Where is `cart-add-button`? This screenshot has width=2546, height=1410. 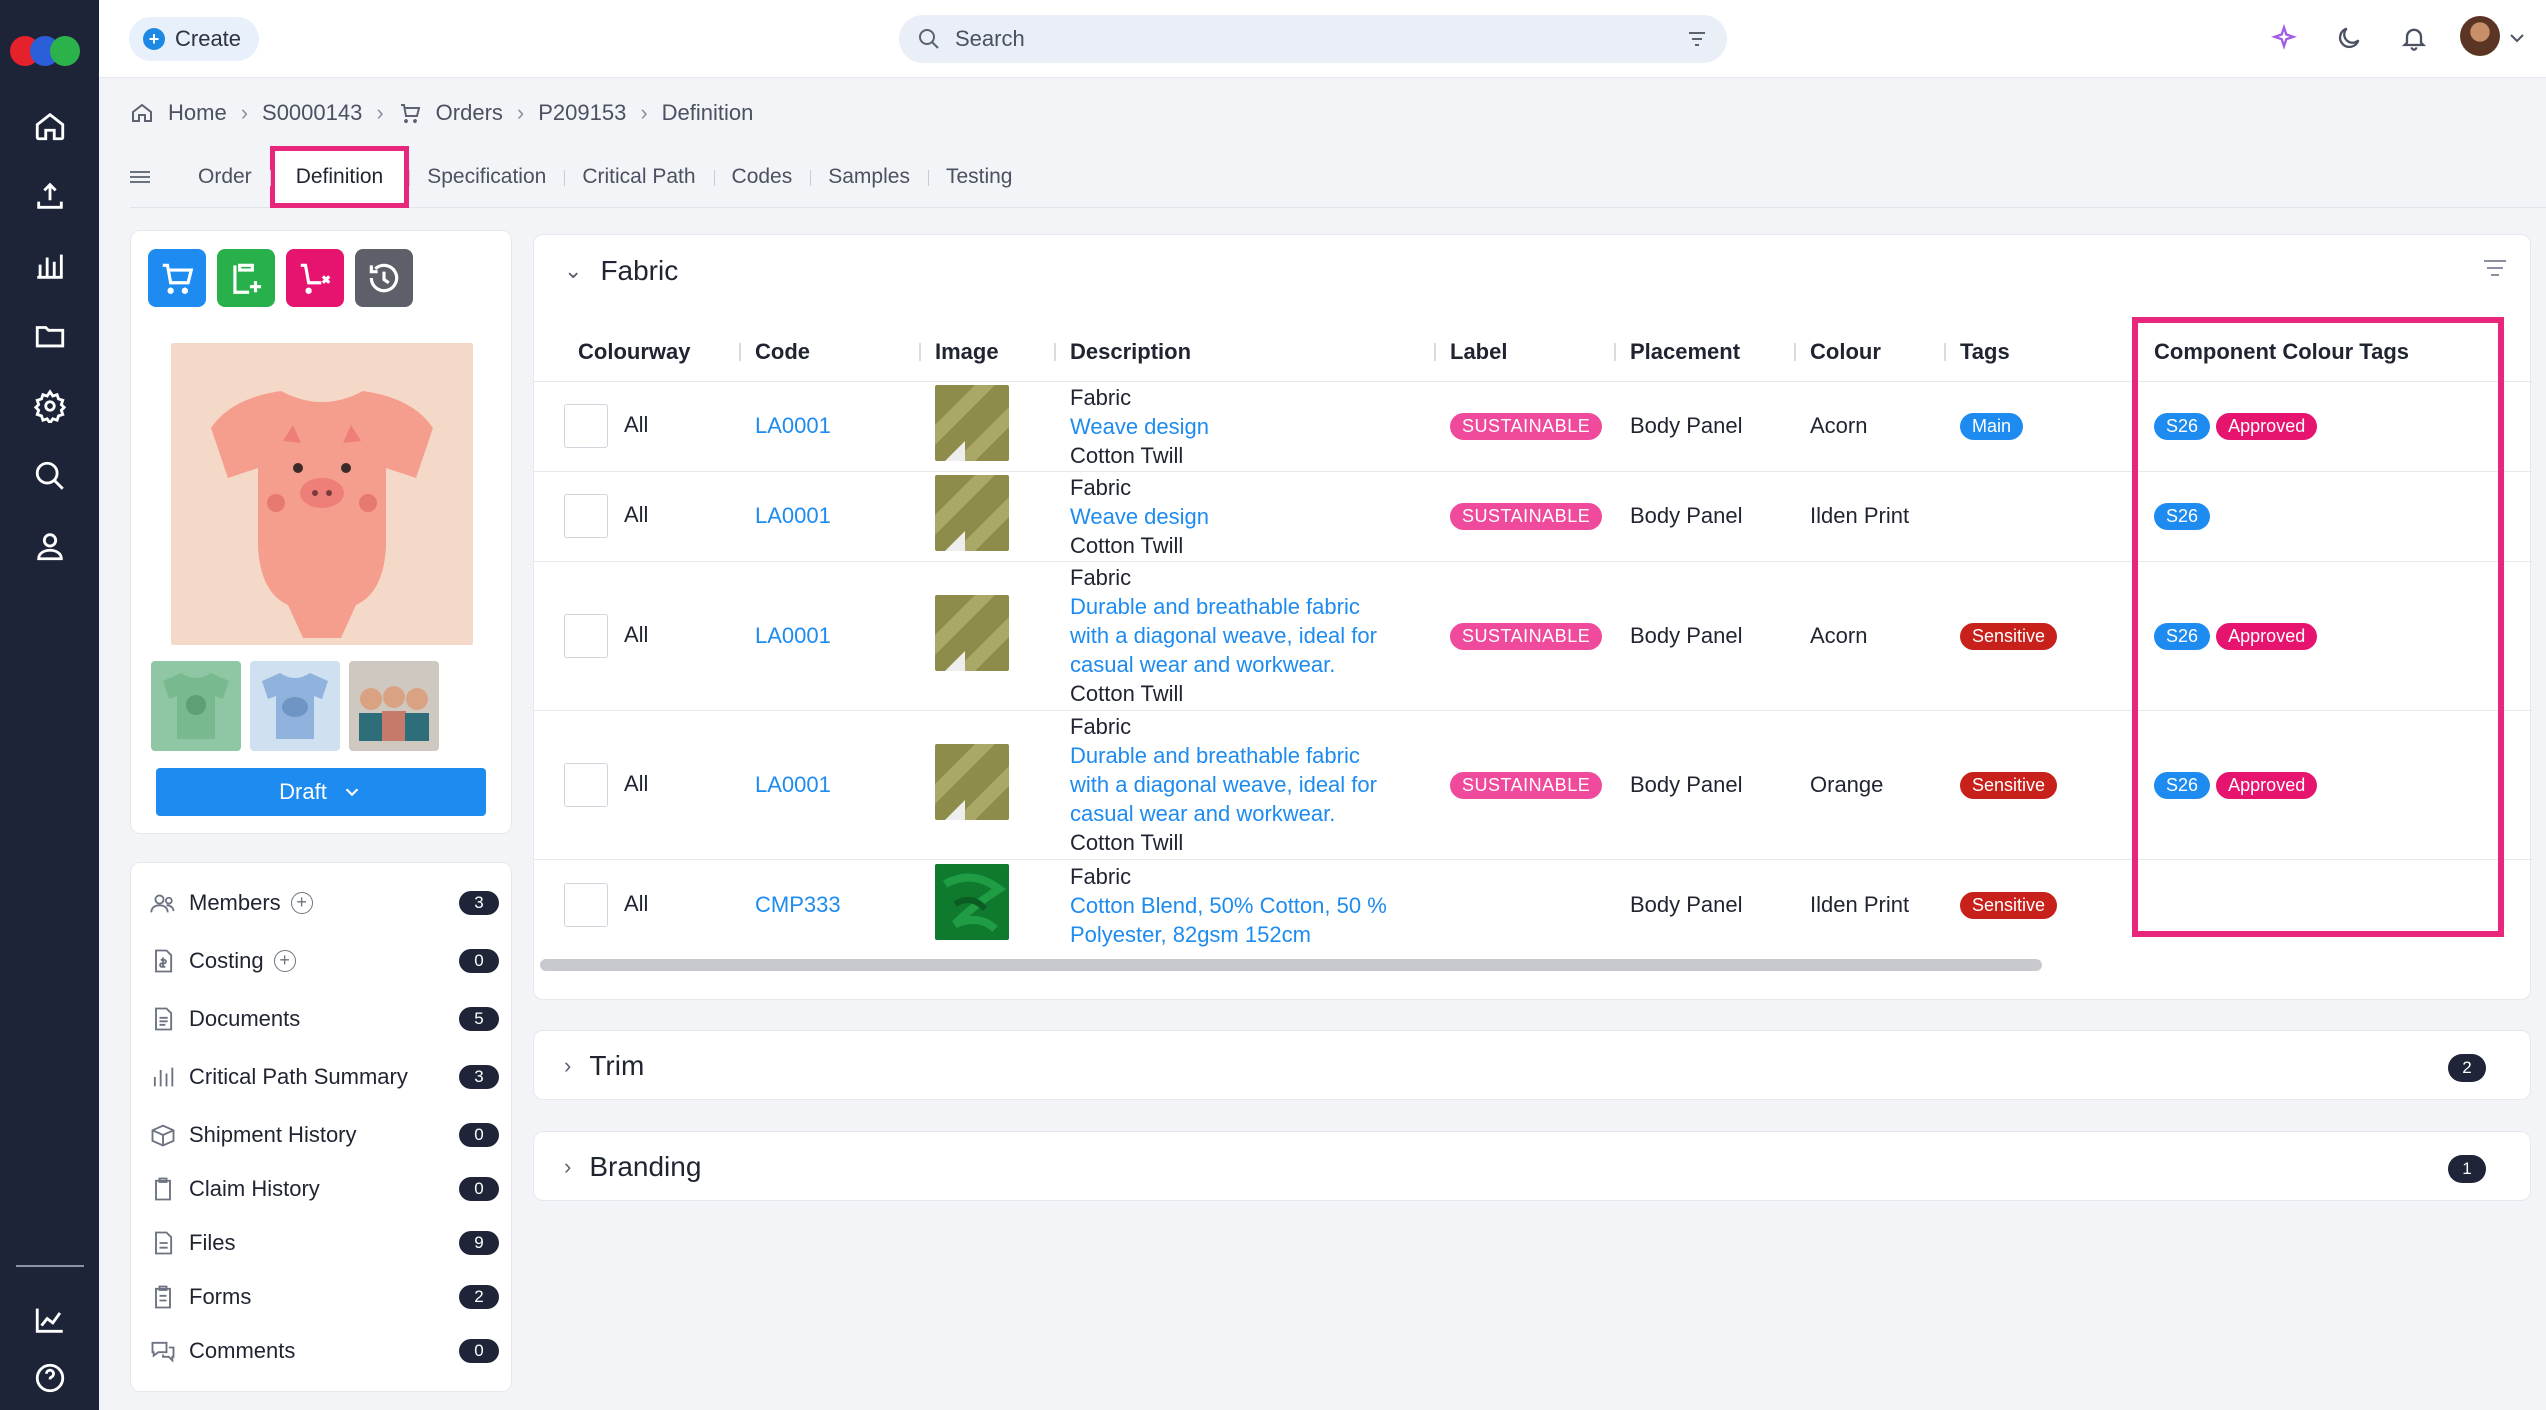 cart-add-button is located at coordinates (177, 278).